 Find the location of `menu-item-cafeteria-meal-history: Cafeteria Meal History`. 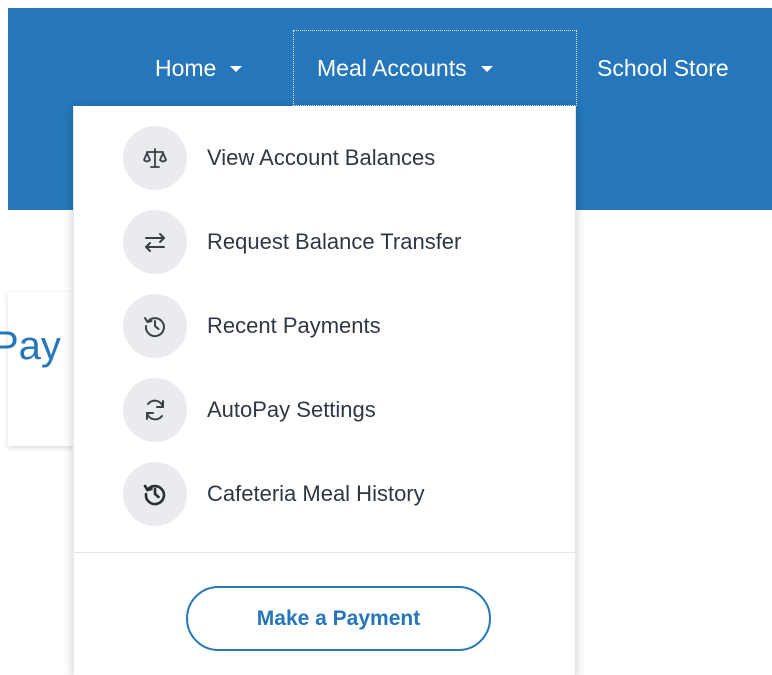

menu-item-cafeteria-meal-history: Cafeteria Meal History is located at coordinates (324, 494).